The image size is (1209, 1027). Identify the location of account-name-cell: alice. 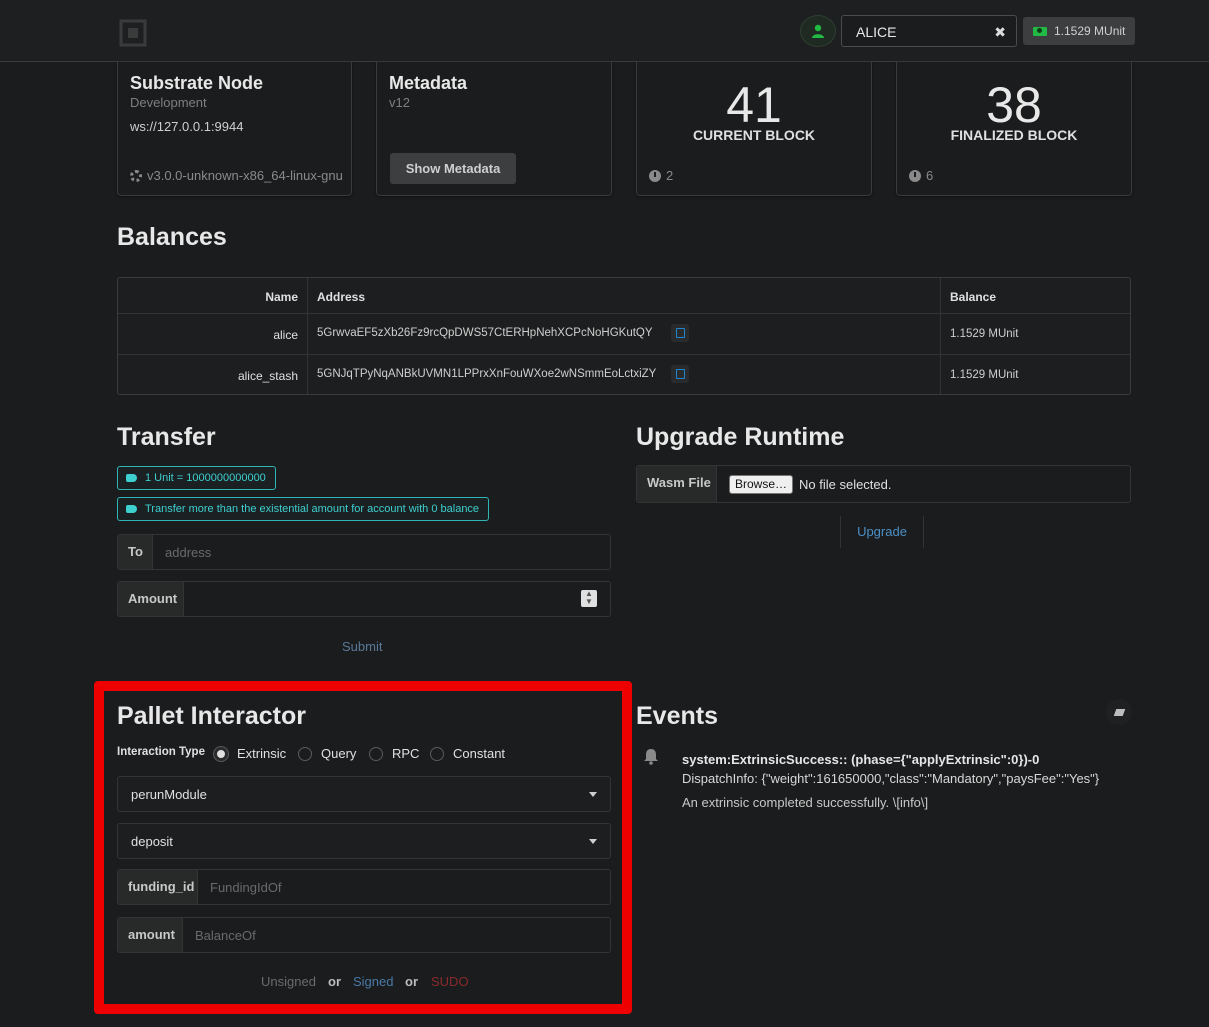
(285, 335).